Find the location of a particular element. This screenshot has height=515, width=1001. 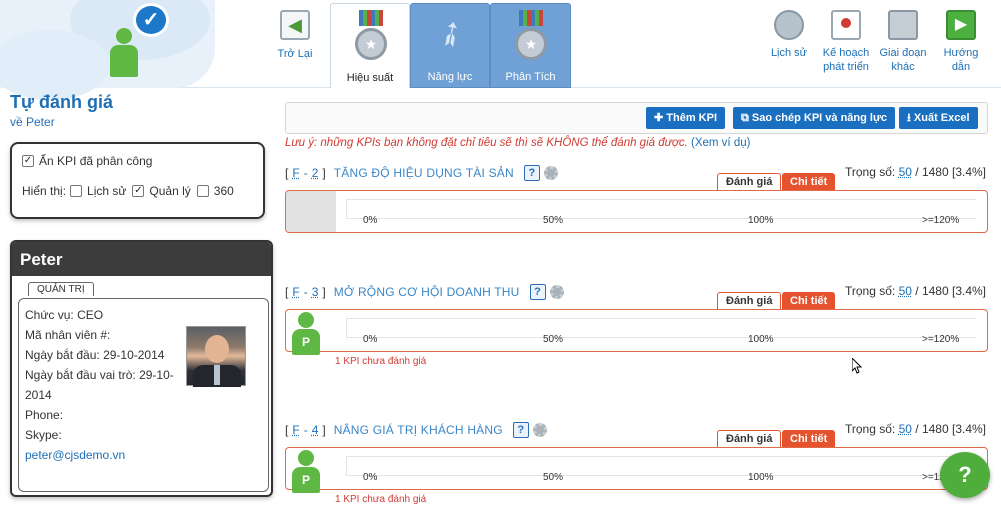

kpi-empty-avatar-slot is located at coordinates (311, 211).